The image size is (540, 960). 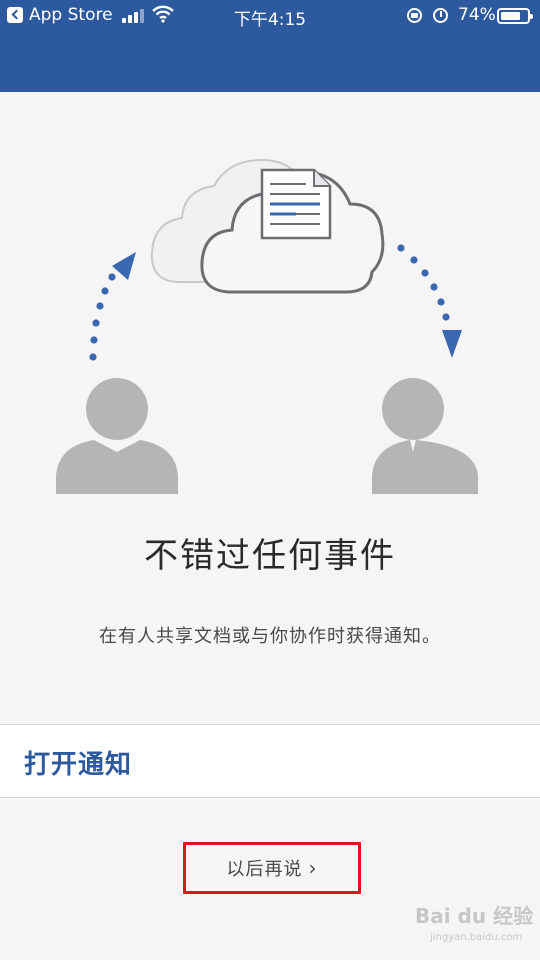 I want to click on alarm-icon, so click(x=440, y=15).